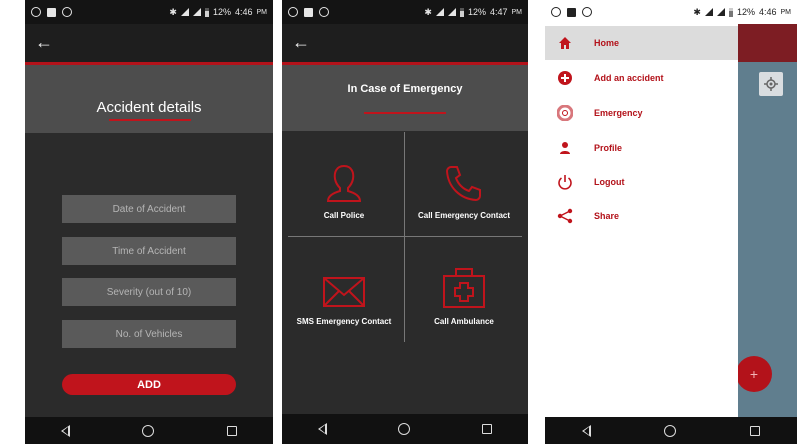 The height and width of the screenshot is (444, 798). What do you see at coordinates (149, 384) in the screenshot?
I see `add-button: ADD` at bounding box center [149, 384].